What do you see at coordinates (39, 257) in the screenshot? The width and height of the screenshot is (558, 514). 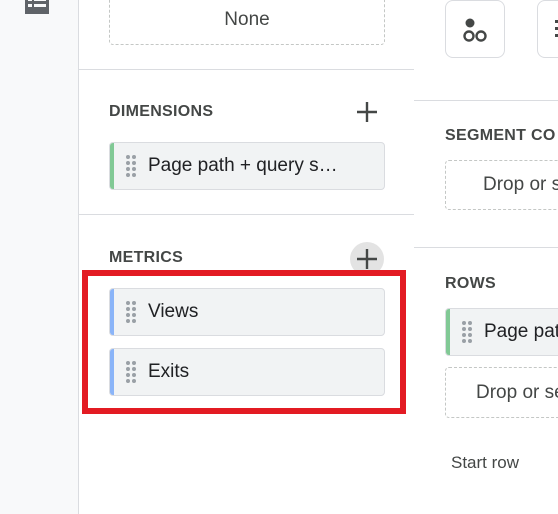 I see `left-rail` at bounding box center [39, 257].